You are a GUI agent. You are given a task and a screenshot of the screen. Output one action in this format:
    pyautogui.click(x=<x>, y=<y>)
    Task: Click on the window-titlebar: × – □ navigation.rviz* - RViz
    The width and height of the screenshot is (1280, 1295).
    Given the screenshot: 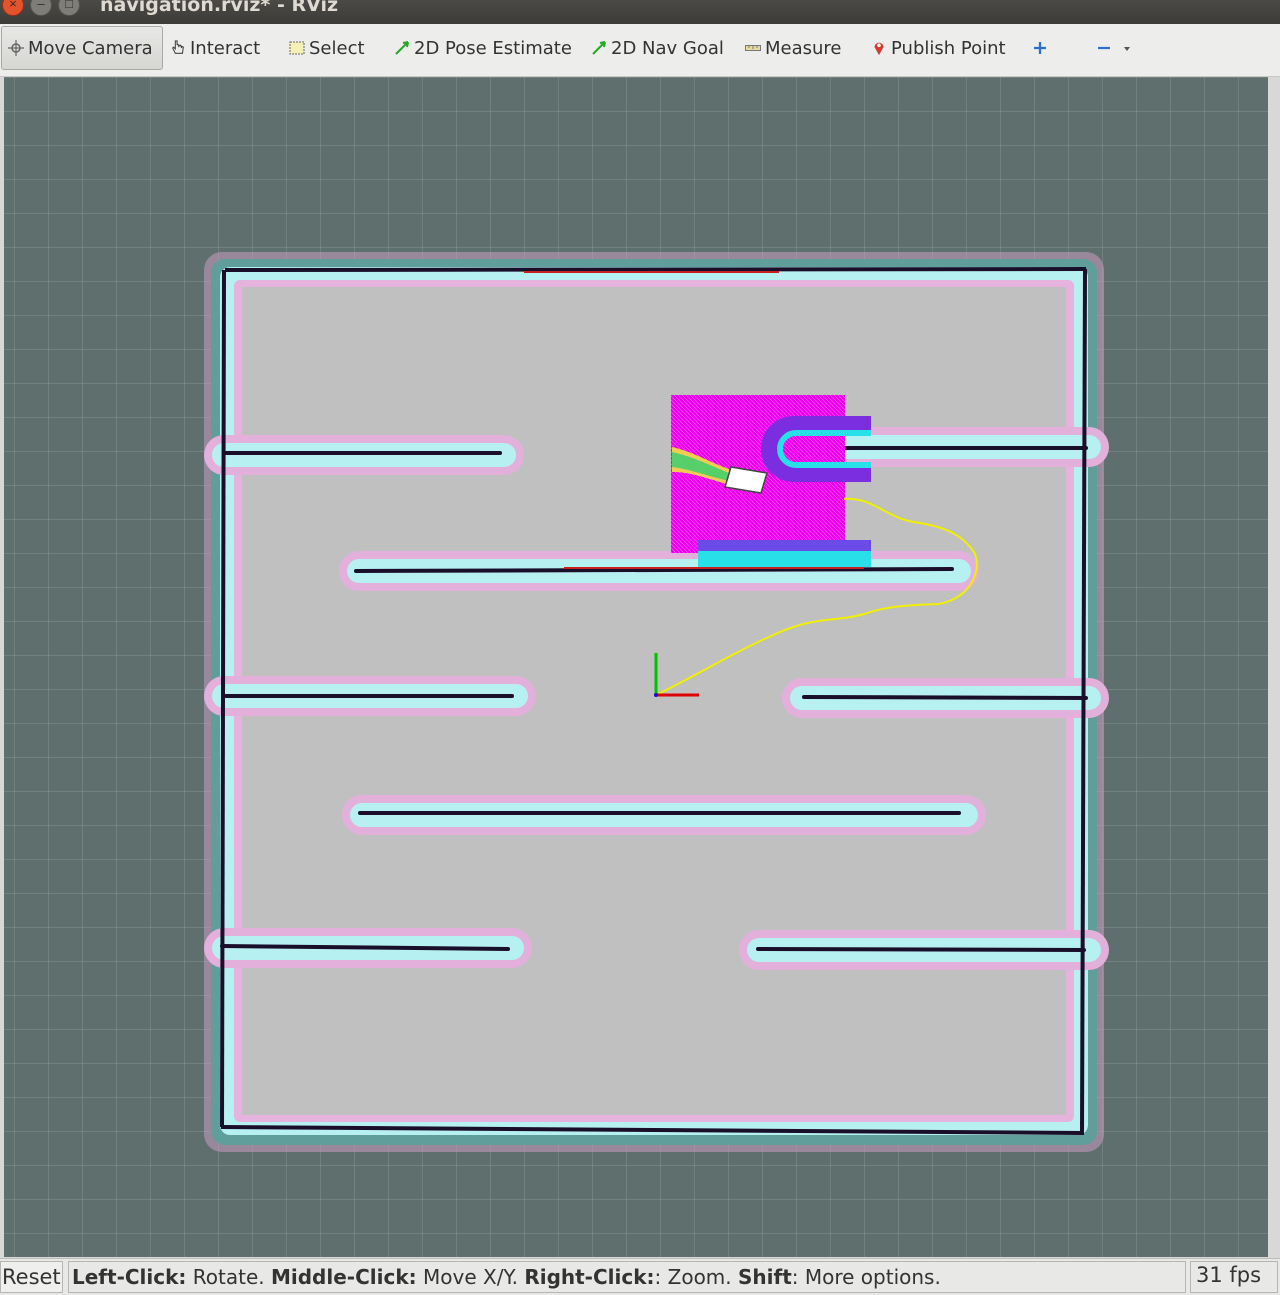 What is the action you would take?
    pyautogui.click(x=640, y=12)
    